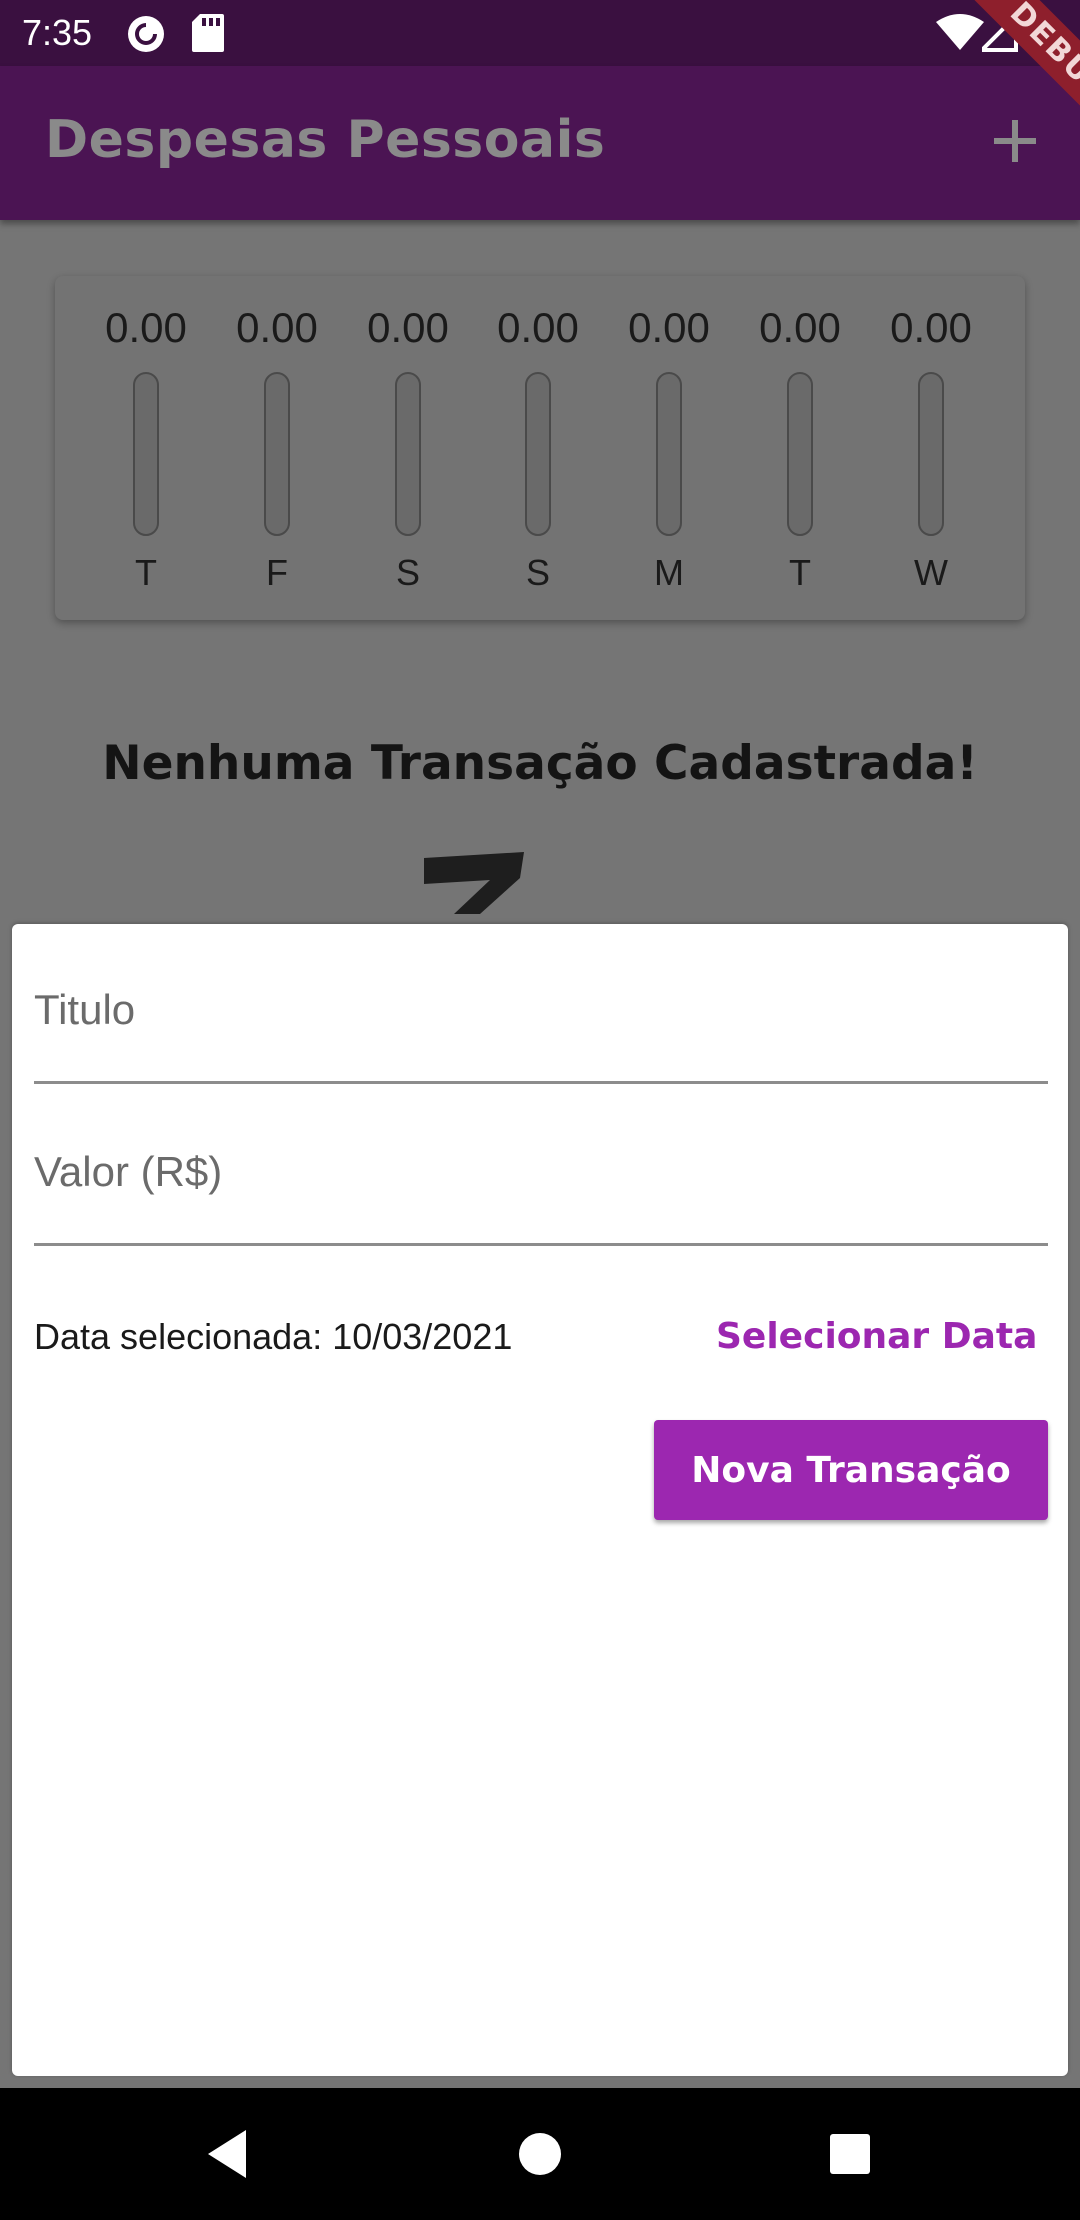  What do you see at coordinates (540, 763) in the screenshot?
I see `empty-state-message: Nenhuma Transação Cadastrada!` at bounding box center [540, 763].